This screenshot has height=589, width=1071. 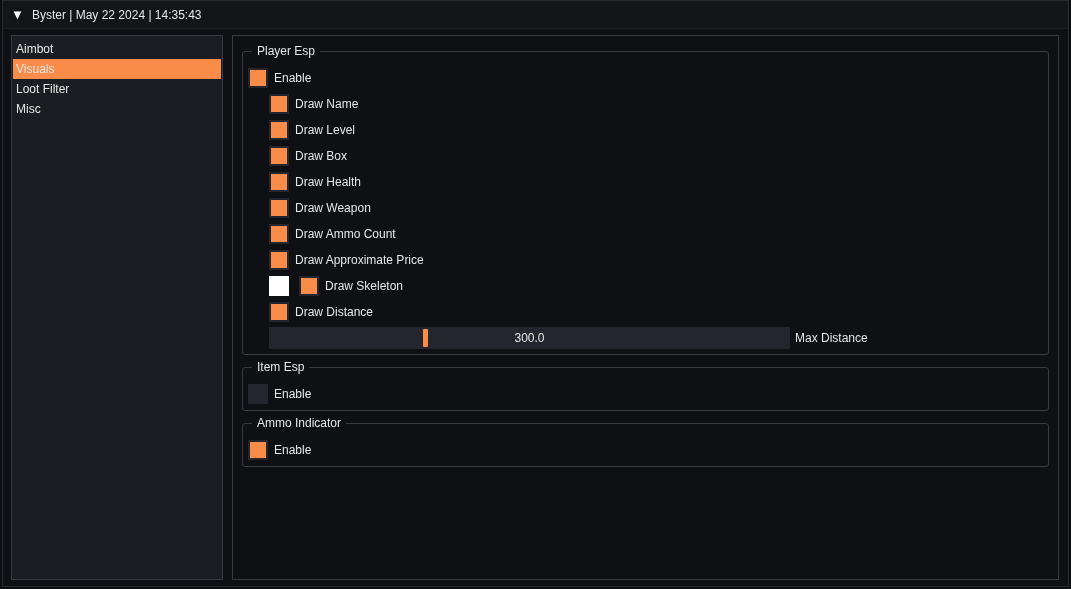 What do you see at coordinates (117, 109) in the screenshot?
I see `sidebar-item: Misc` at bounding box center [117, 109].